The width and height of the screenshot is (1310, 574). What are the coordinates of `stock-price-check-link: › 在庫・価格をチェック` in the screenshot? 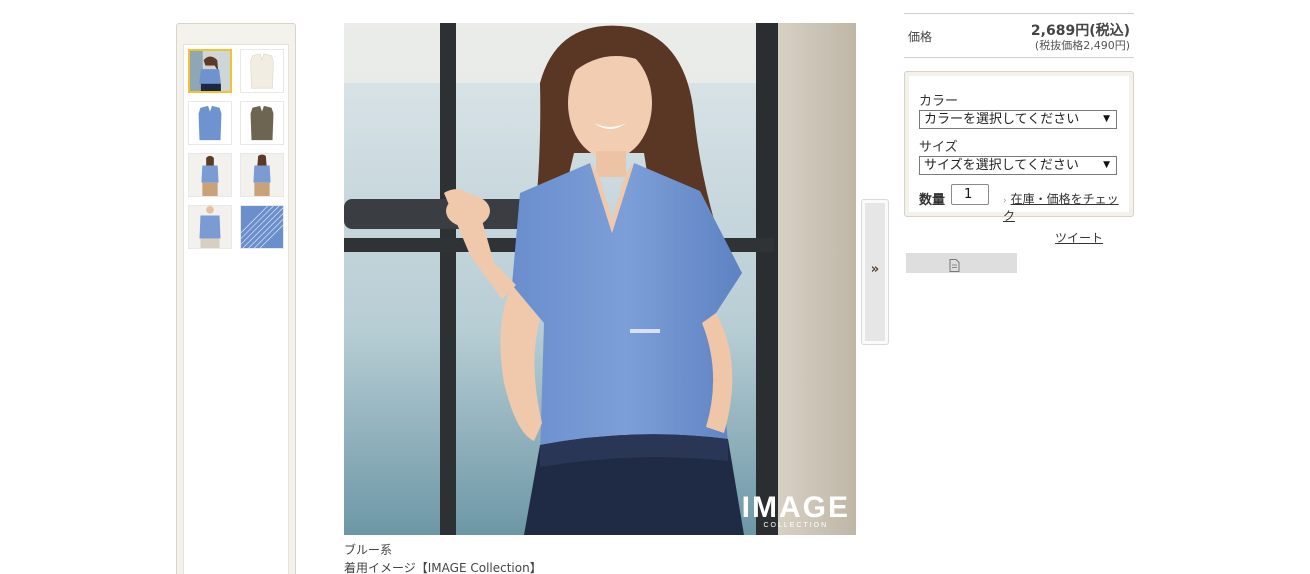 It's located at (1066, 207).